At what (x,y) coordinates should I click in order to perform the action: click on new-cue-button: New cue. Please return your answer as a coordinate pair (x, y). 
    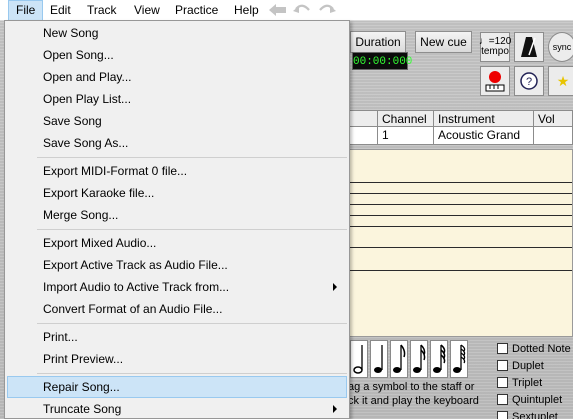
    Looking at the image, I should click on (443, 42).